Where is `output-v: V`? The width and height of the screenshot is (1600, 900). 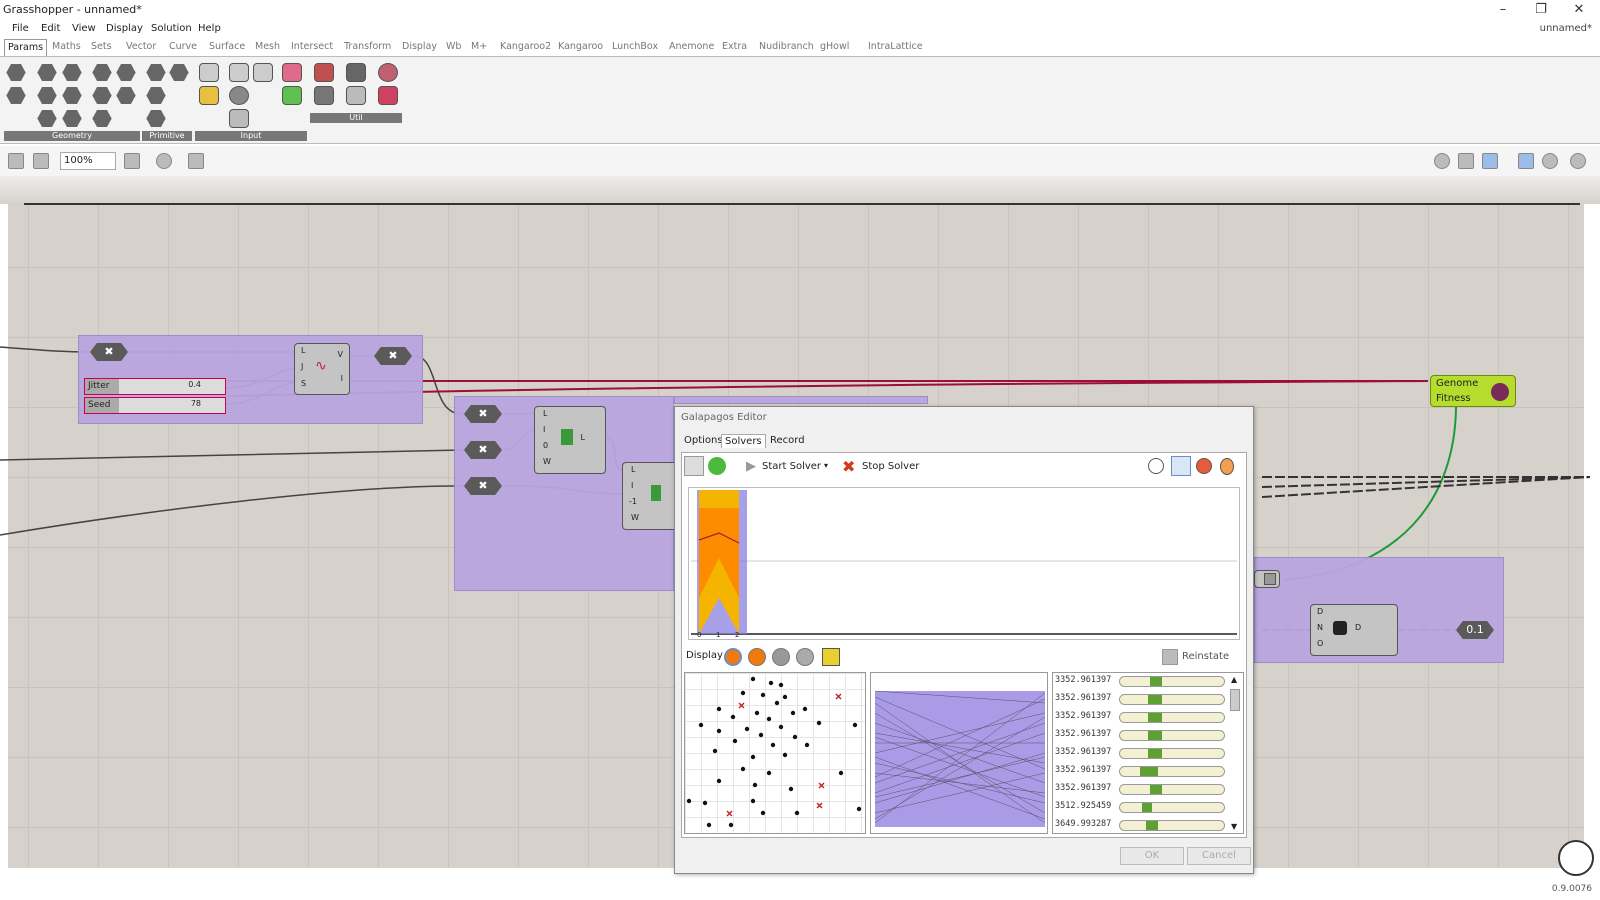 output-v: V is located at coordinates (340, 354).